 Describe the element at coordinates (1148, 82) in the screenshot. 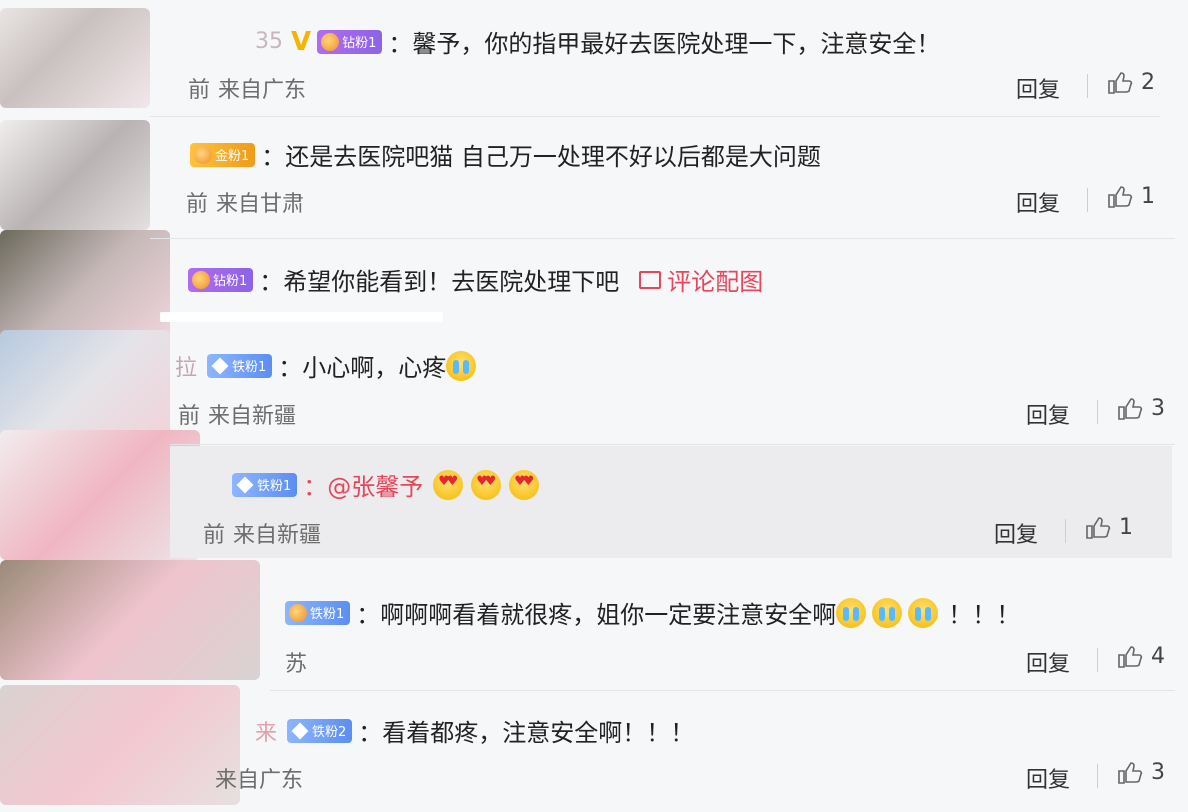

I see `like-count: 2` at that location.